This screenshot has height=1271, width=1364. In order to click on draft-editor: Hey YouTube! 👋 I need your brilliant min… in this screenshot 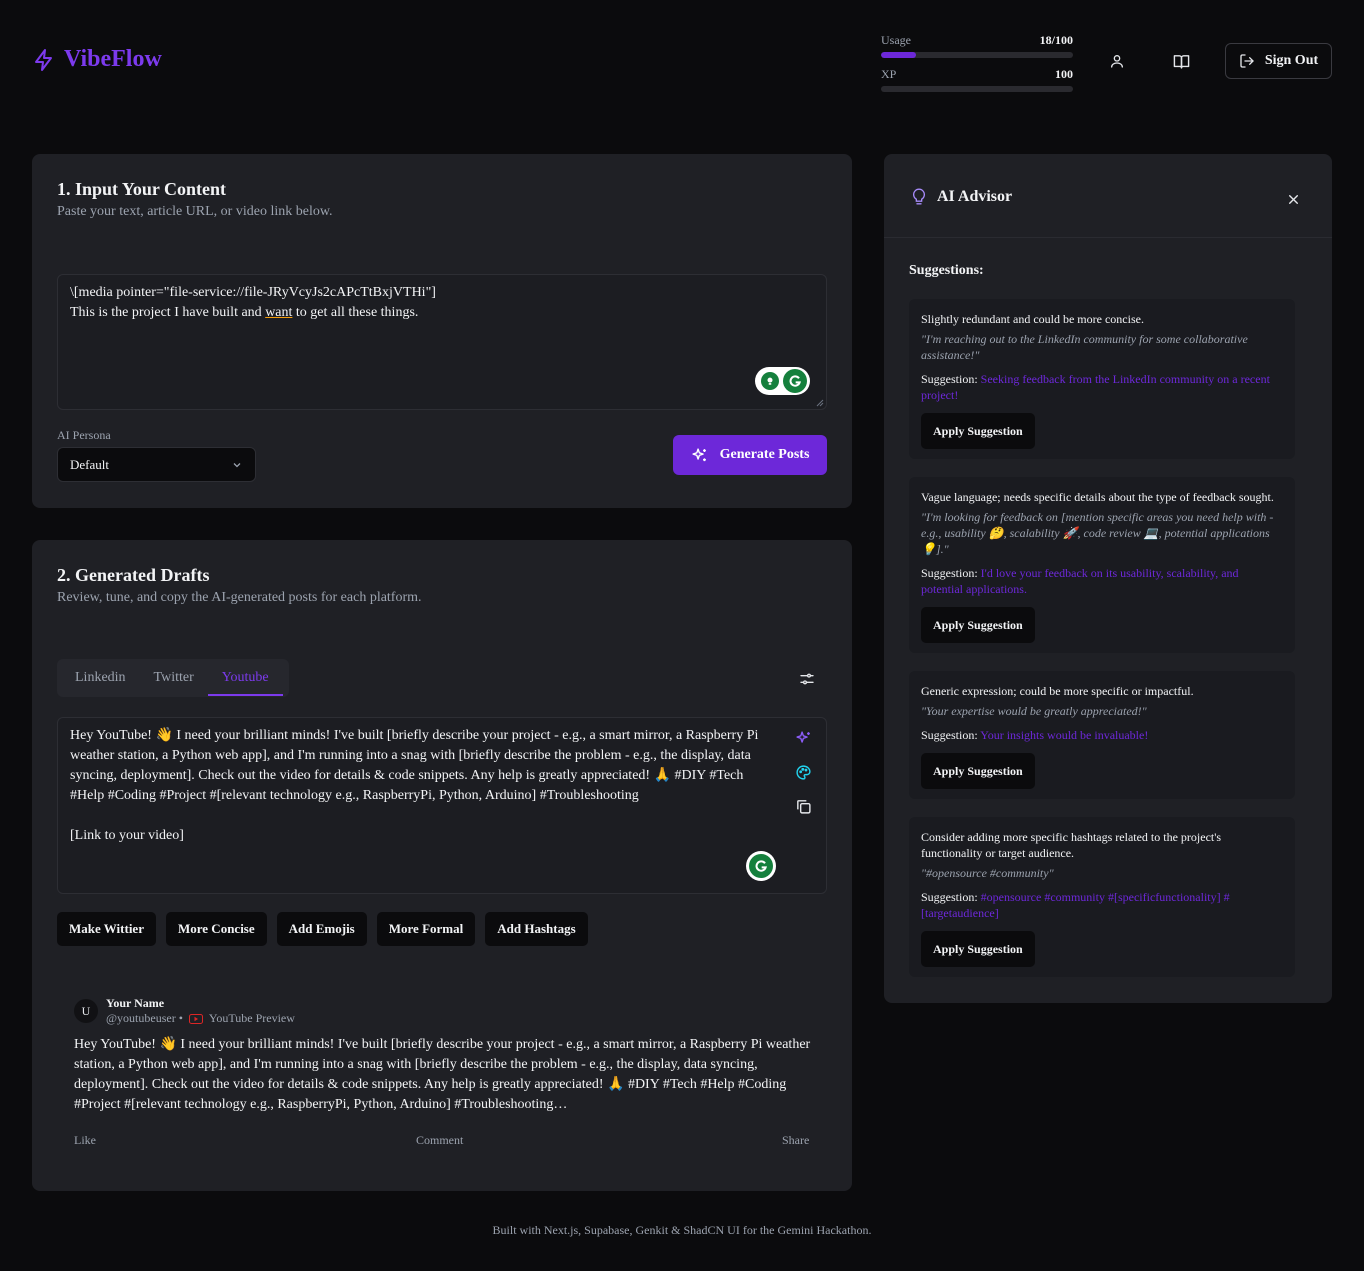, I will do `click(442, 805)`.